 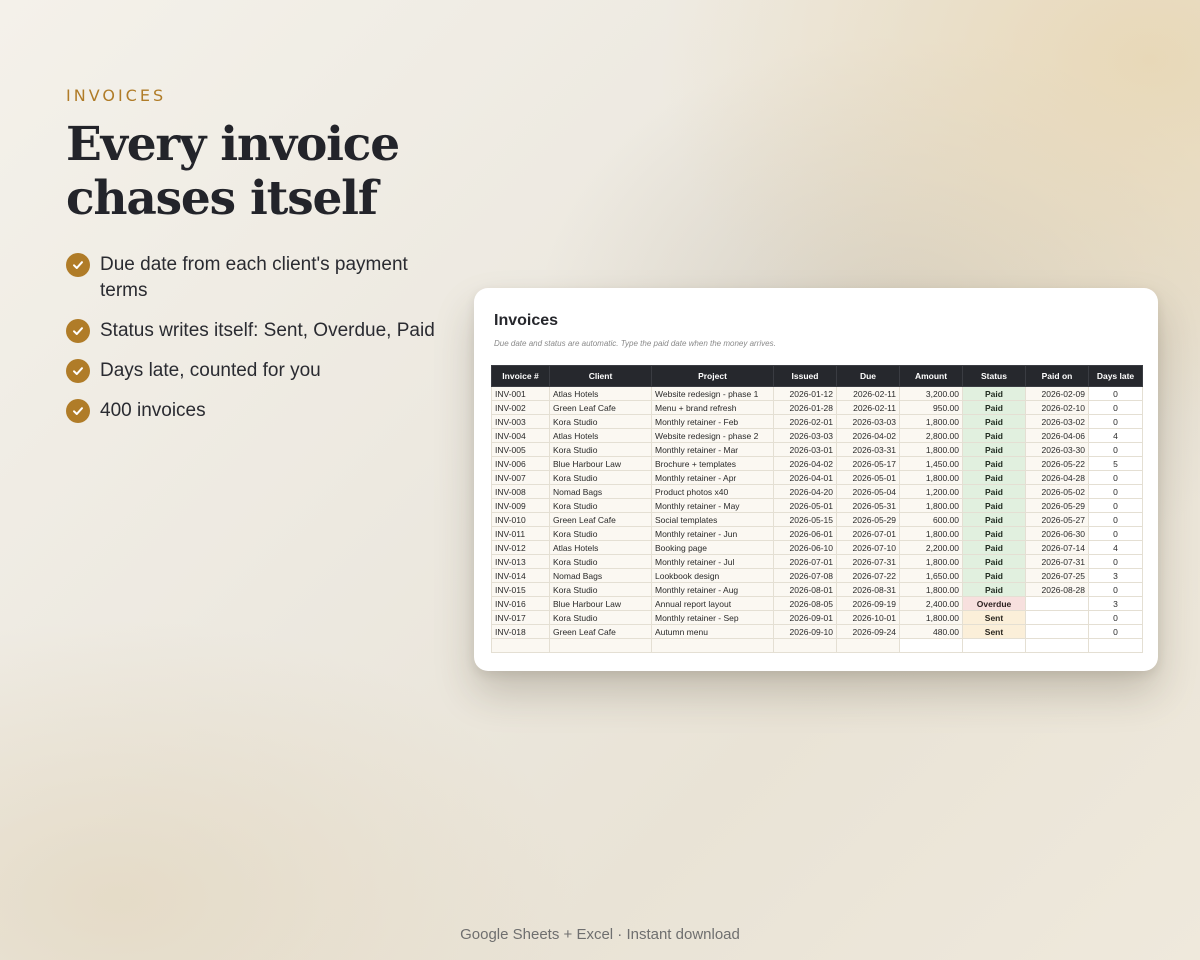 I want to click on table-cell: 2026-07-10, so click(x=868, y=547).